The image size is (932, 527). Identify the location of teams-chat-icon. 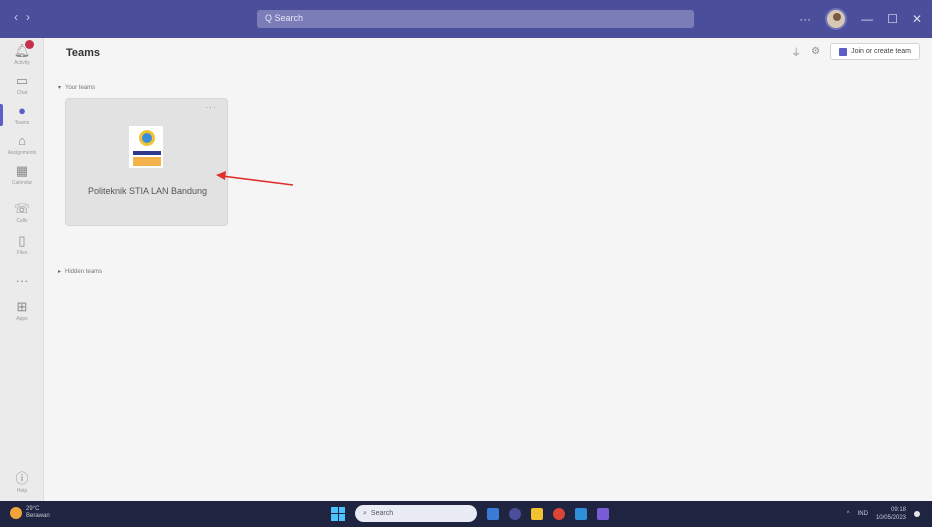
(515, 513).